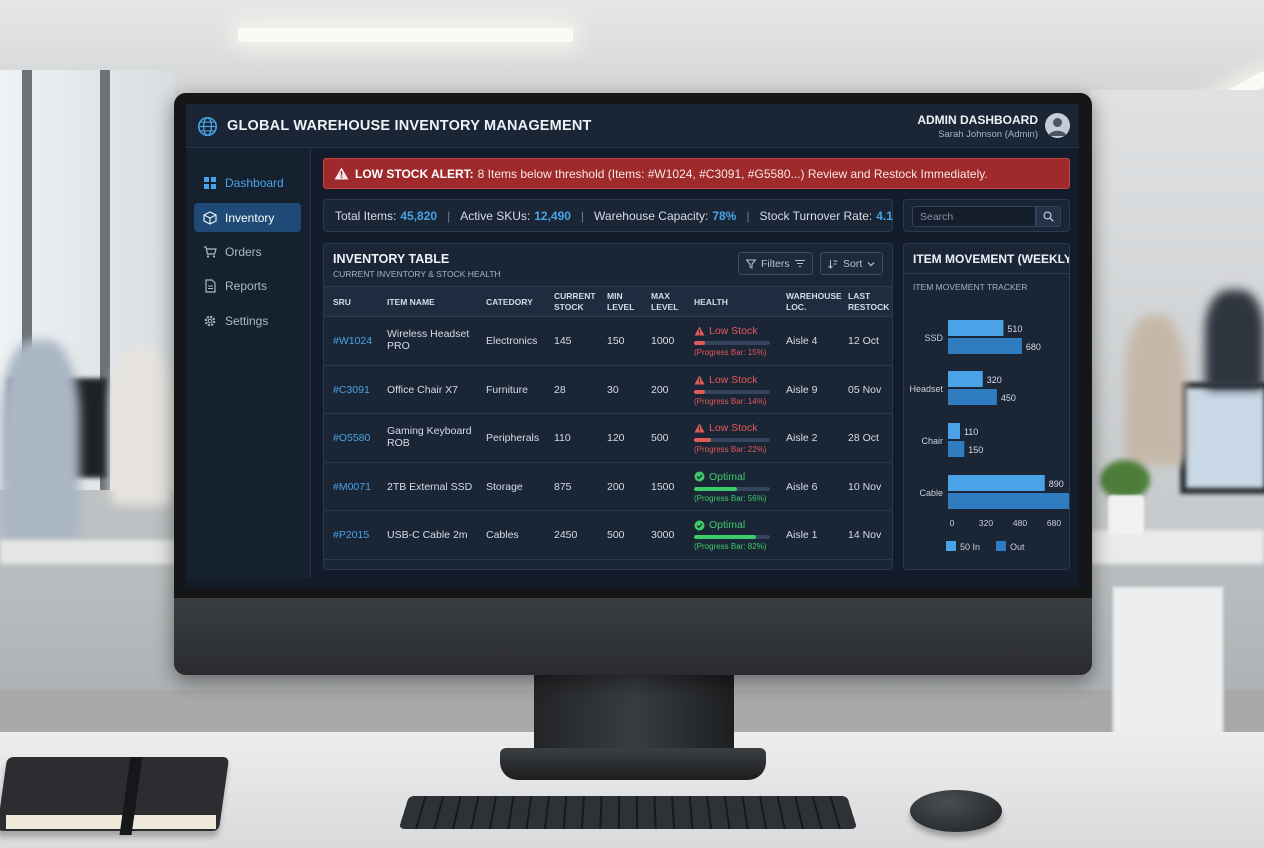  I want to click on alert-heading: LOW STOCK ALERT:, so click(414, 173).